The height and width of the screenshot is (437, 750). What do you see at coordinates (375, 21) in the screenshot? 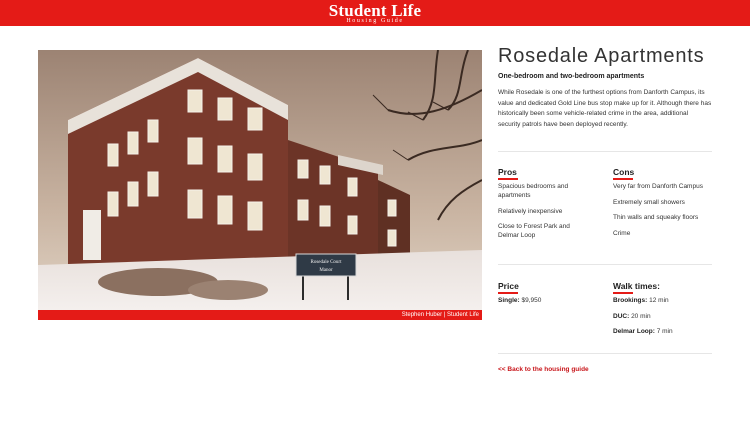
I see `logo-subtitle: Housing Guide` at bounding box center [375, 21].